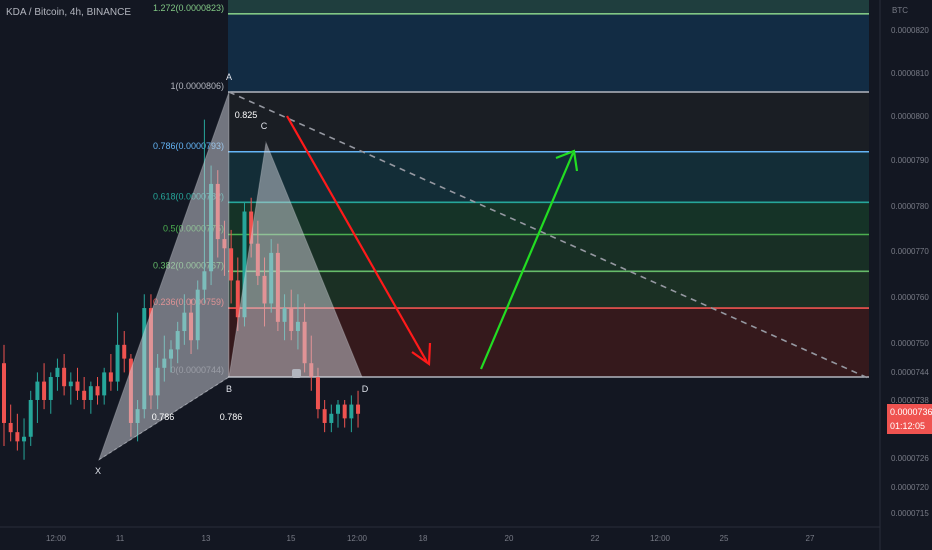 The image size is (932, 550). What do you see at coordinates (910, 458) in the screenshot?
I see `y-tick-label: 0.0000726` at bounding box center [910, 458].